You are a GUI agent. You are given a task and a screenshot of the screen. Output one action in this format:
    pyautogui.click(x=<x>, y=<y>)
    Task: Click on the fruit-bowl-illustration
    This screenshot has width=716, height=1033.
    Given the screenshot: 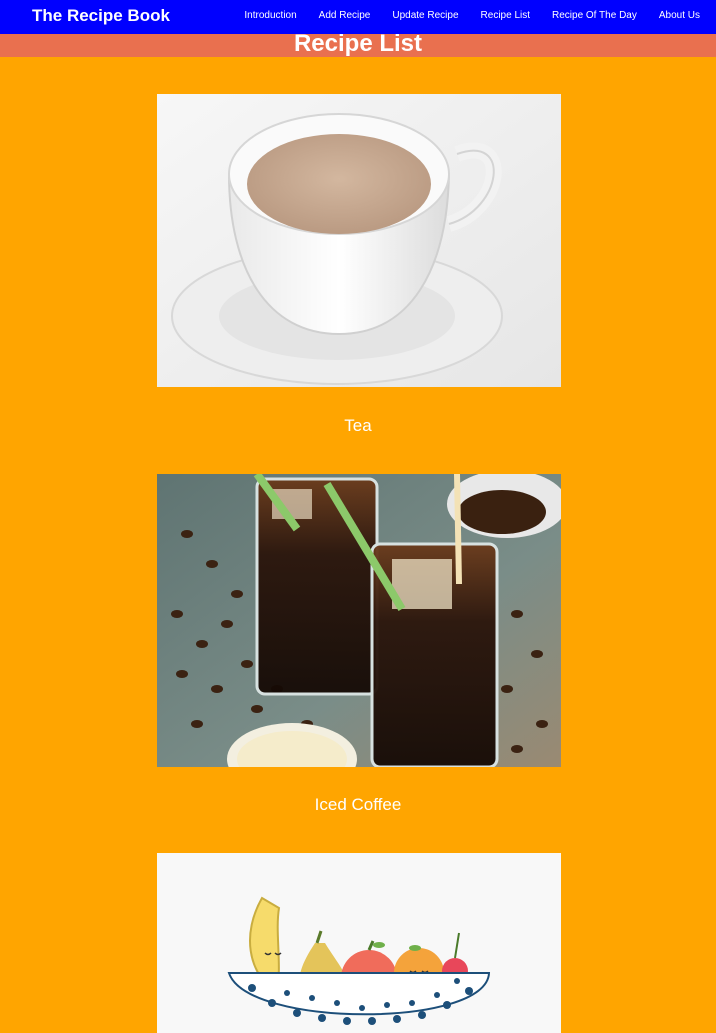 What is the action you would take?
    pyautogui.click(x=359, y=943)
    